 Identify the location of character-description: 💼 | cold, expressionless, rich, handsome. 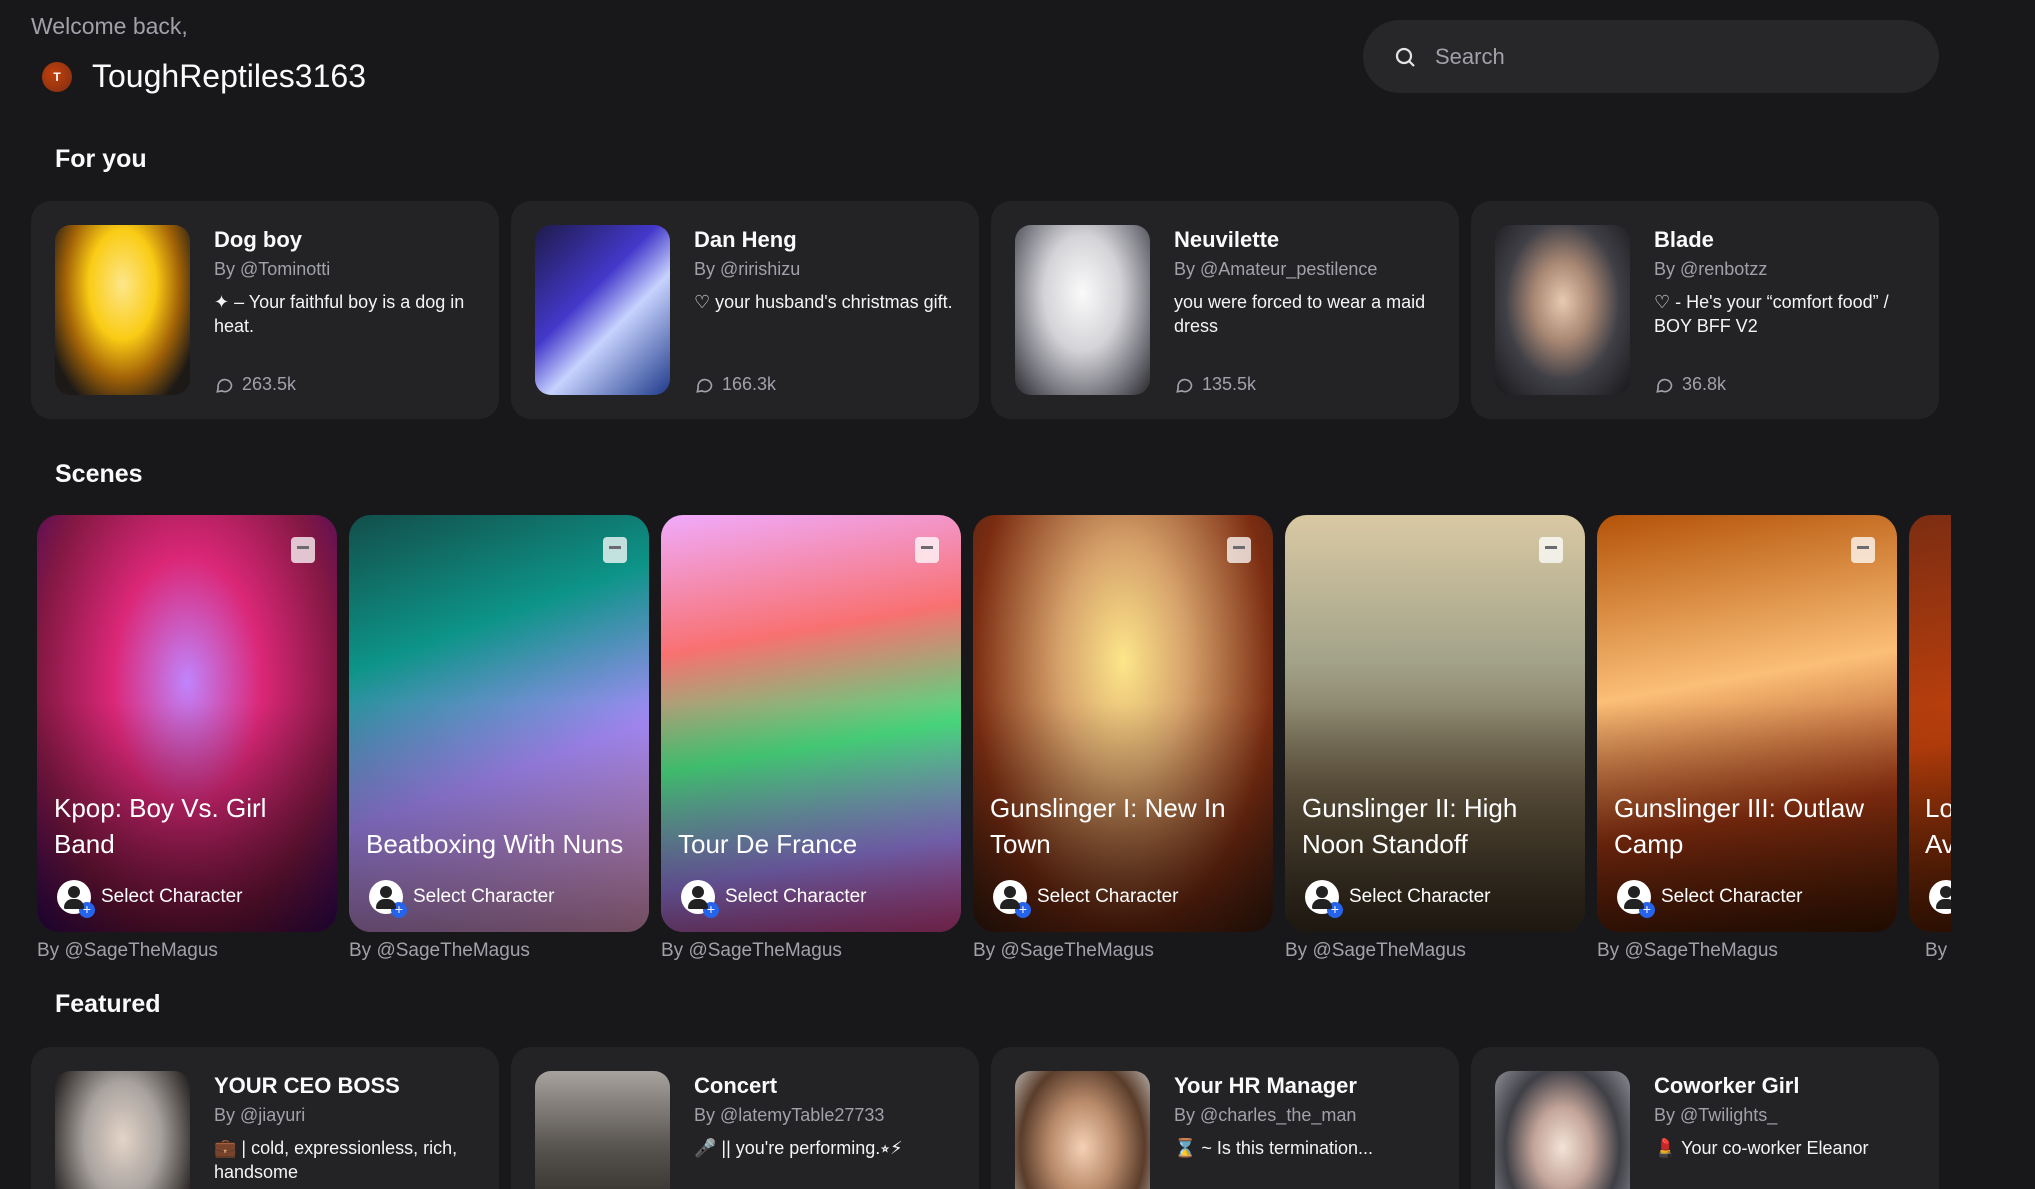
(336, 1160).